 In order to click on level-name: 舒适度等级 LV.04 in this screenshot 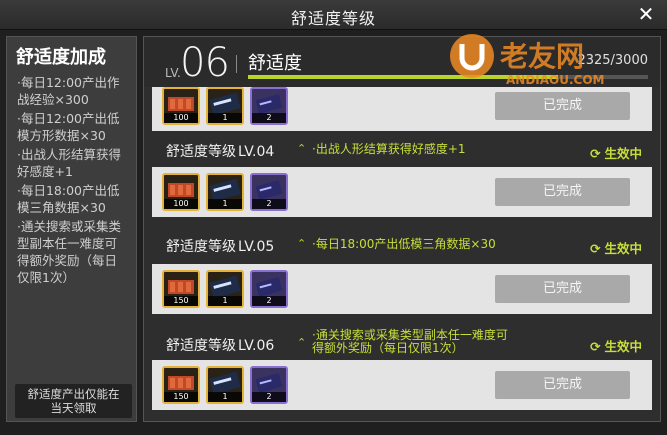, I will do `click(220, 151)`.